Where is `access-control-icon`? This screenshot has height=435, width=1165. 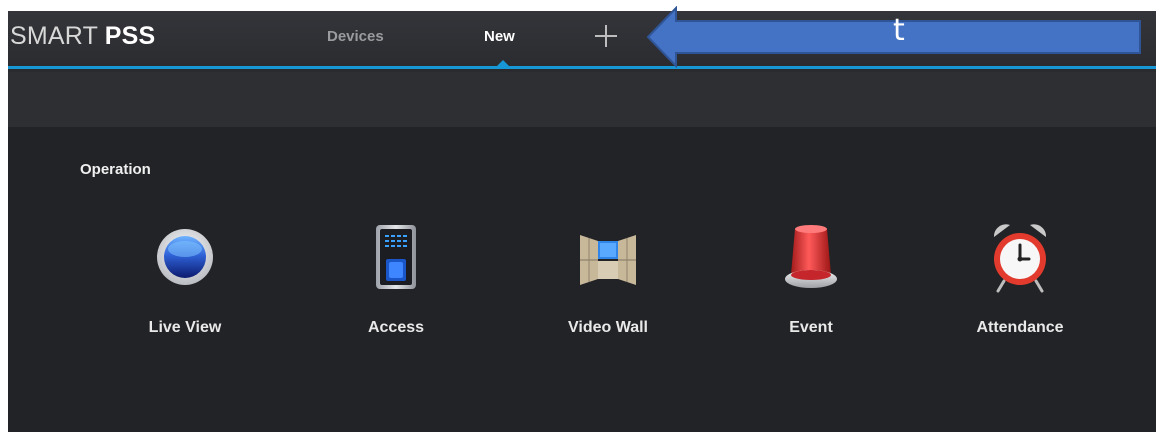 access-control-icon is located at coordinates (396, 257).